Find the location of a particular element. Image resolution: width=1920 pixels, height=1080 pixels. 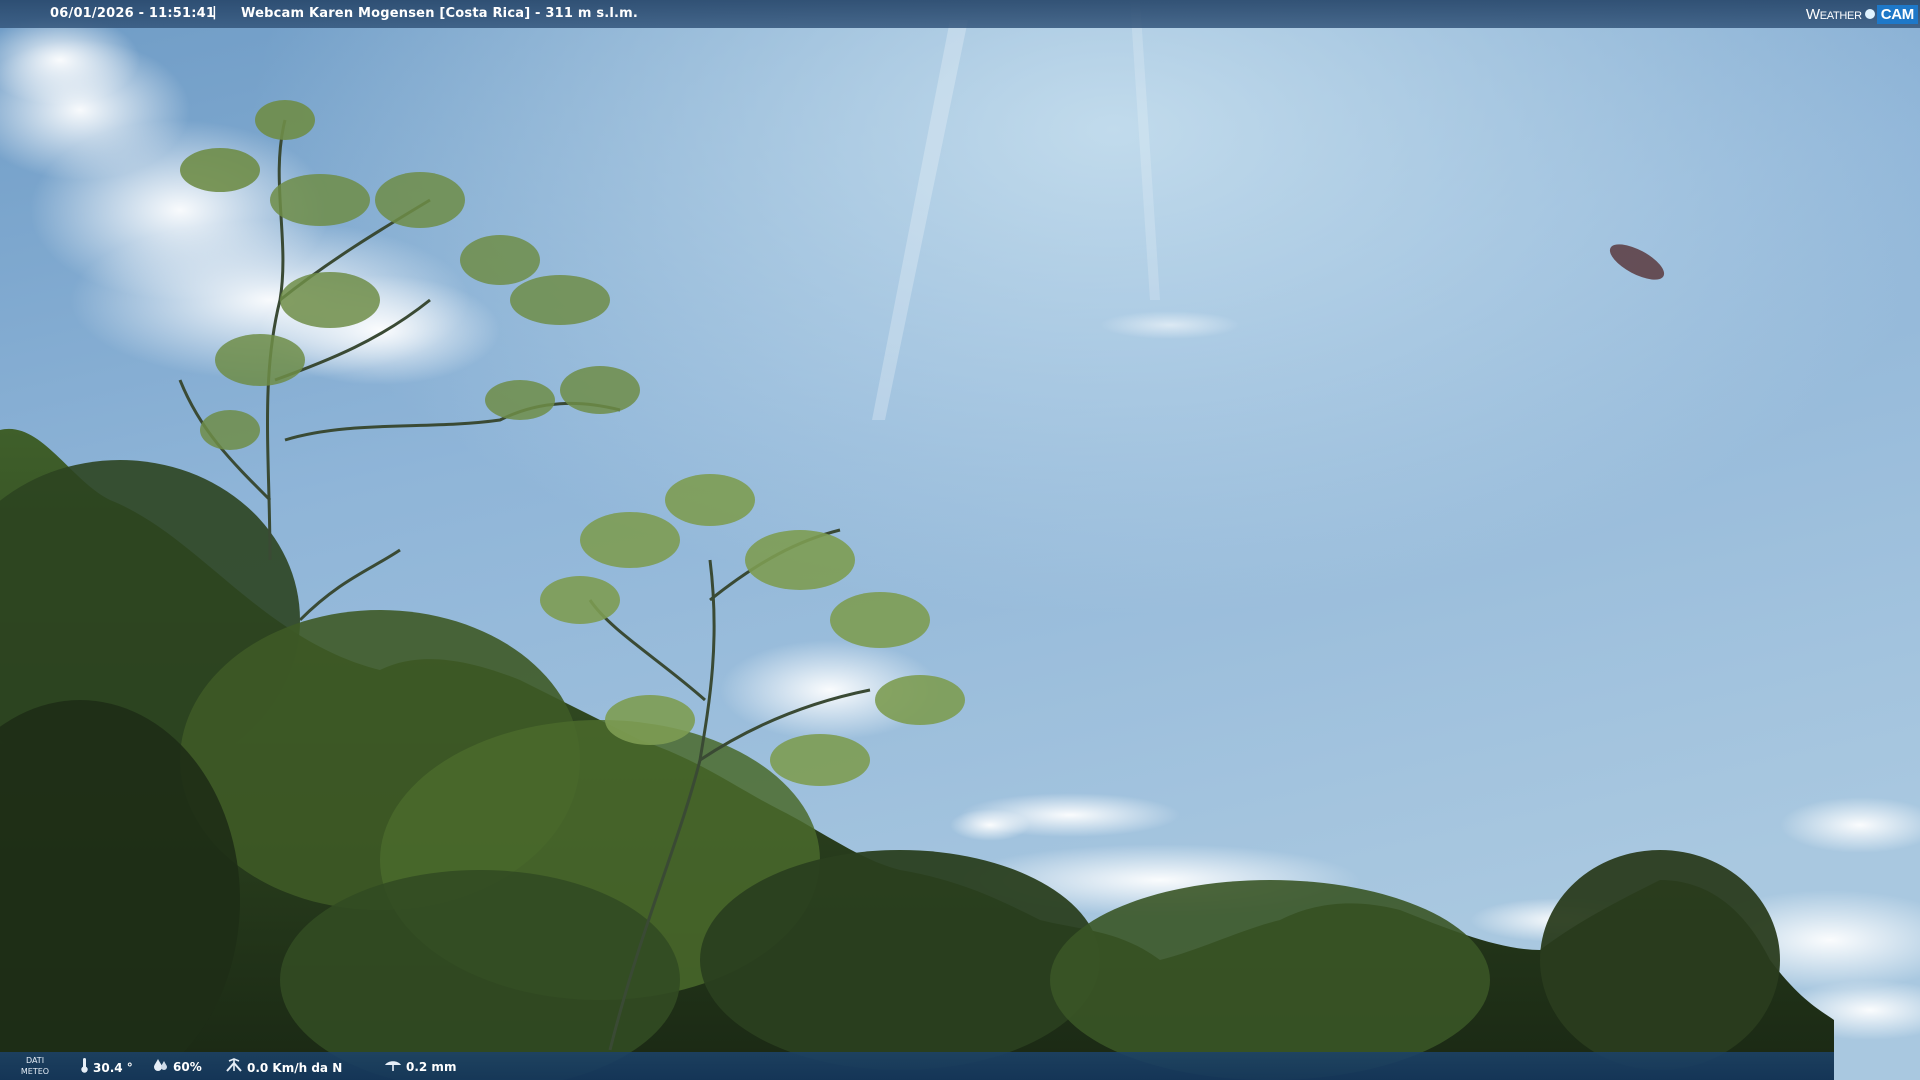

wind-icon is located at coordinates (234, 1067).